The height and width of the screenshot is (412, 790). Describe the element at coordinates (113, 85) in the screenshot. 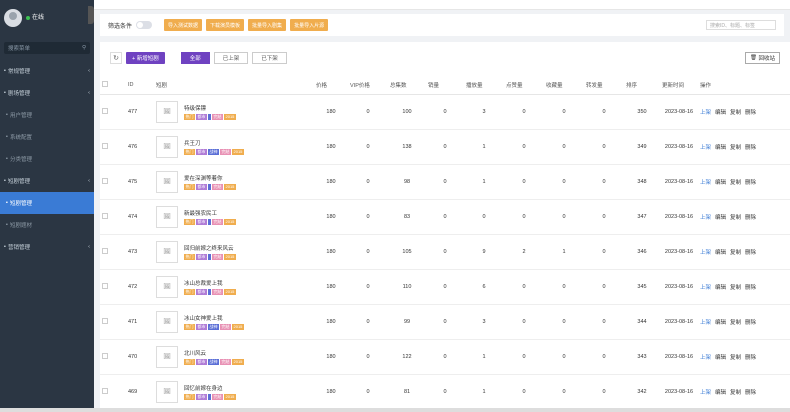

I see `column-header` at that location.